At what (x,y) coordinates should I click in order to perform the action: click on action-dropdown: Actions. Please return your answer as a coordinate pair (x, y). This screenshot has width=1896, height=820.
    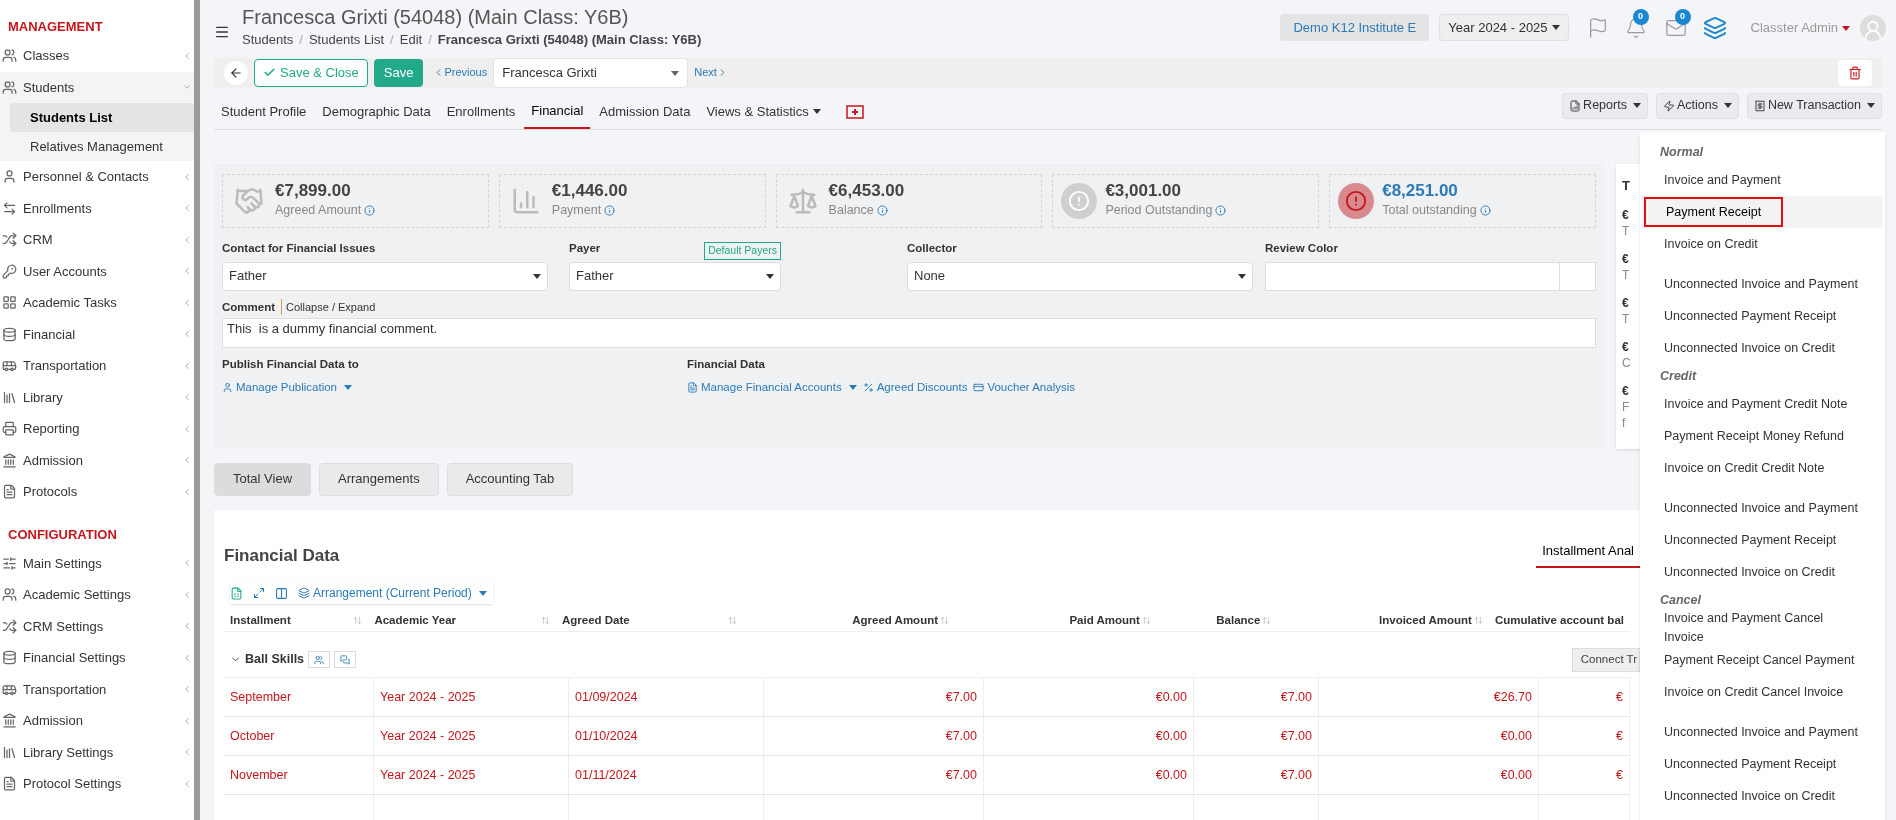
    Looking at the image, I should click on (1697, 105).